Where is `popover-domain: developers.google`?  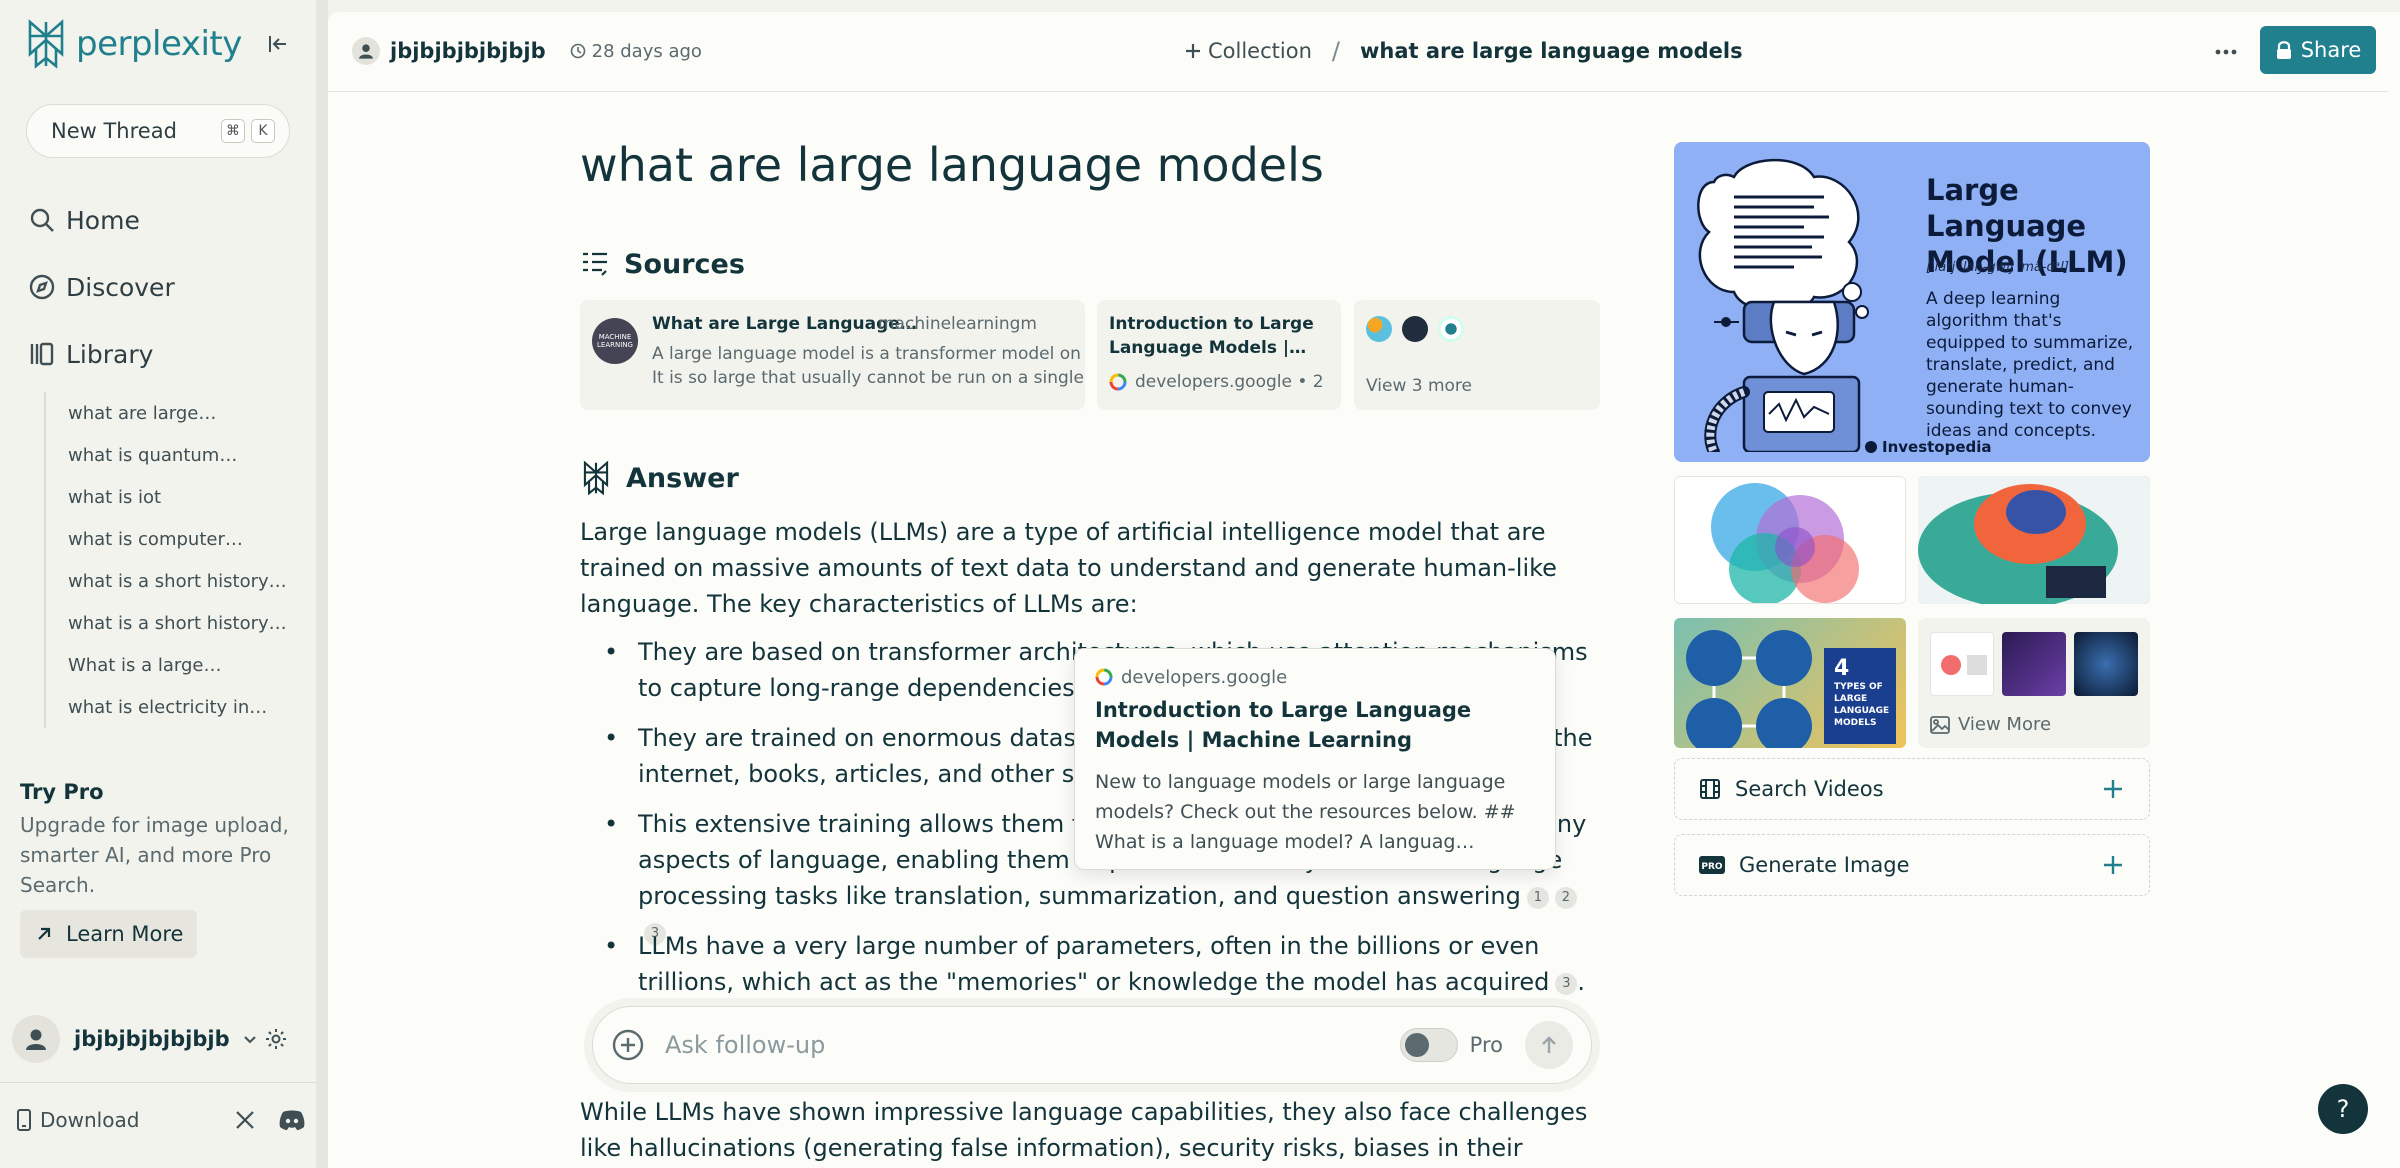 popover-domain: developers.google is located at coordinates (1315, 677).